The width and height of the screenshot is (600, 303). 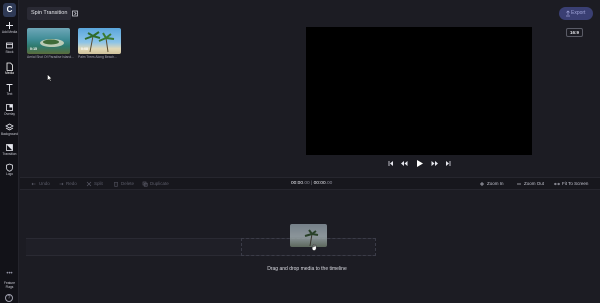 What do you see at coordinates (9, 94) in the screenshot?
I see `sidebar-item-label: Text` at bounding box center [9, 94].